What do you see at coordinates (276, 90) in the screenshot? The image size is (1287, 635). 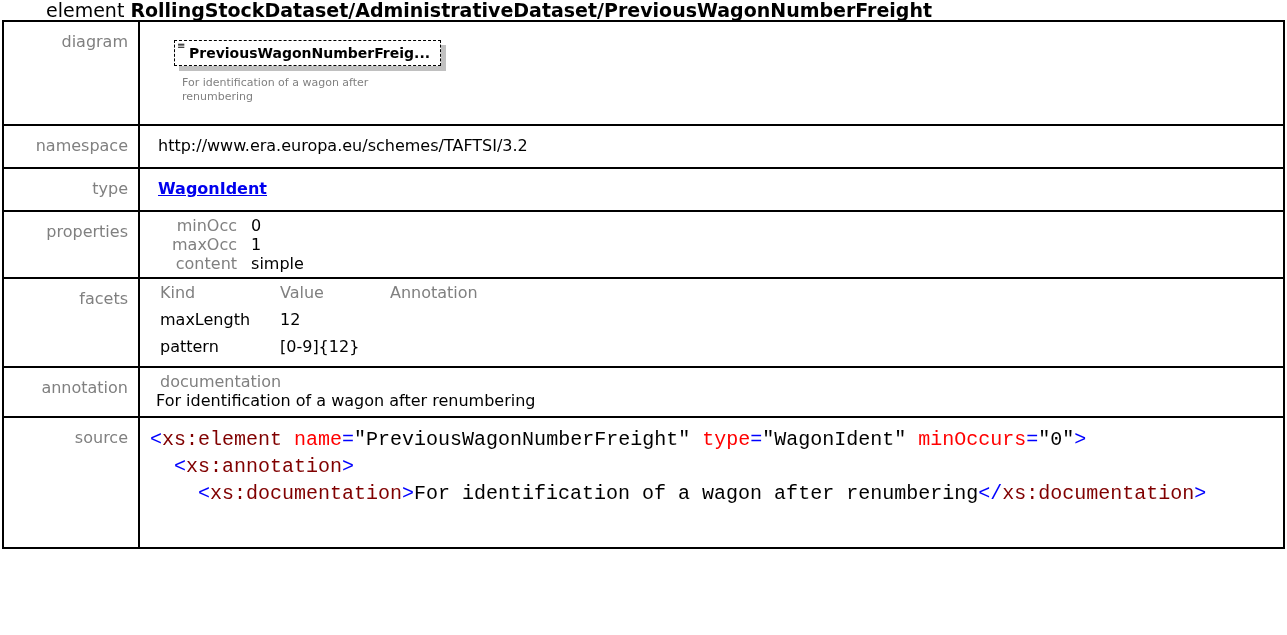 I see `element-description: For identification of a wagon after renumbering` at bounding box center [276, 90].